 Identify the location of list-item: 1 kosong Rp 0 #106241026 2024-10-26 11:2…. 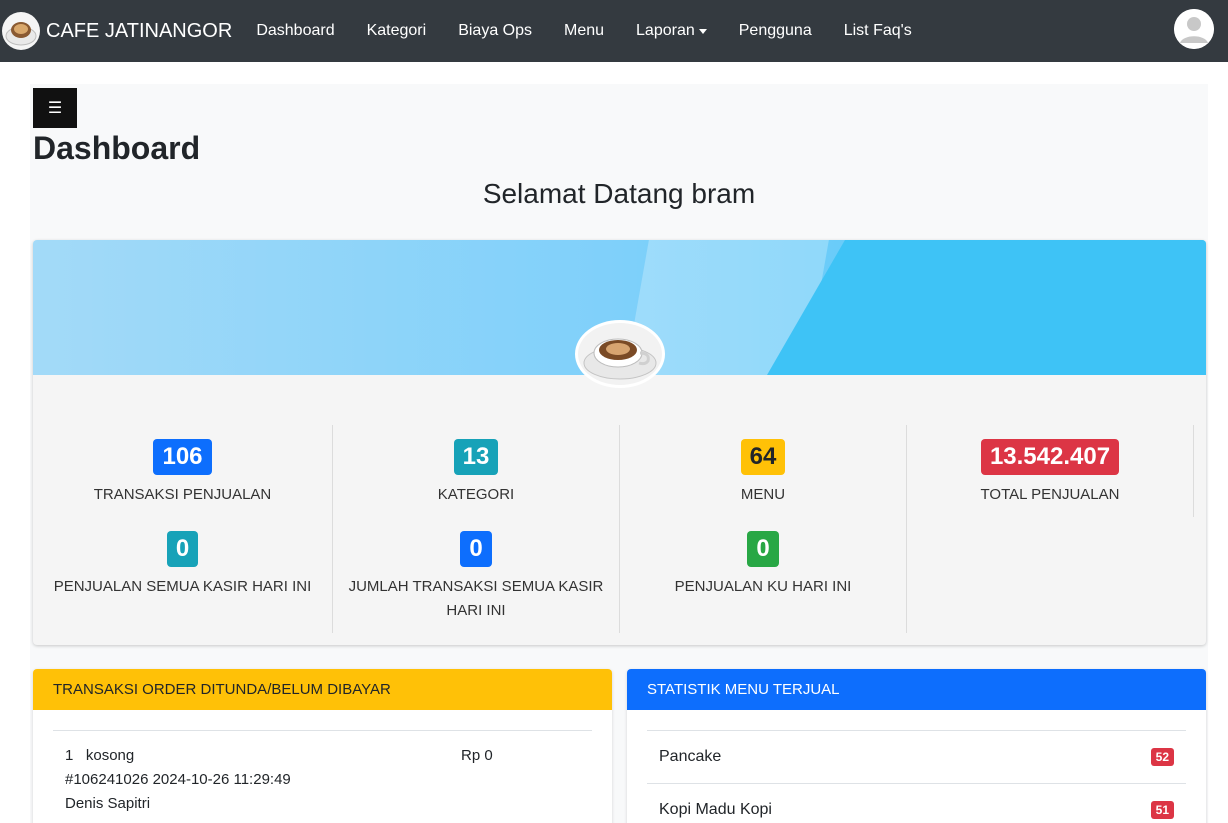
(322, 773).